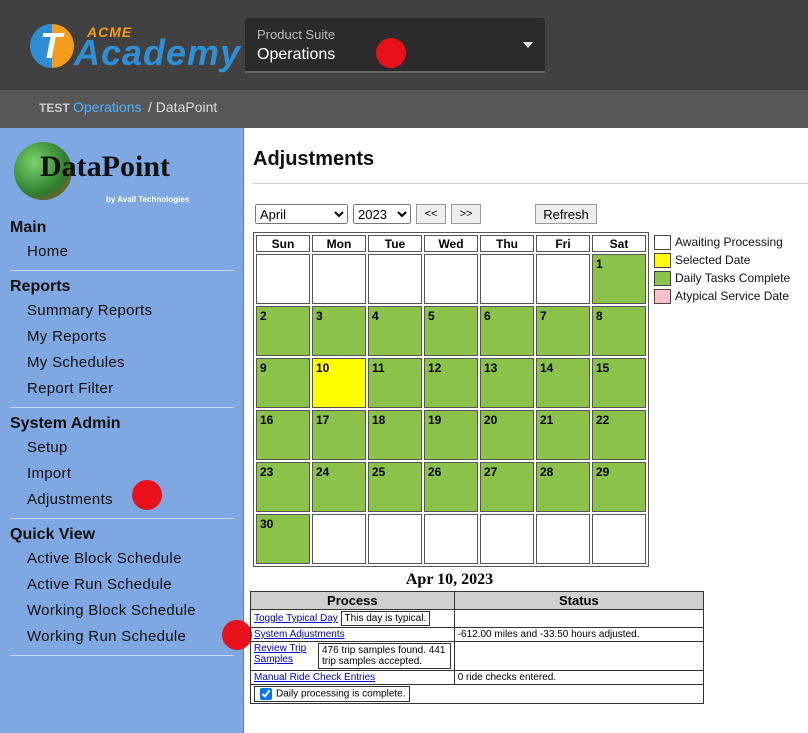 Image resolution: width=808 pixels, height=733 pixels. Describe the element at coordinates (105, 166) in the screenshot. I see `datapoint-logo-word: DataPoint` at that location.